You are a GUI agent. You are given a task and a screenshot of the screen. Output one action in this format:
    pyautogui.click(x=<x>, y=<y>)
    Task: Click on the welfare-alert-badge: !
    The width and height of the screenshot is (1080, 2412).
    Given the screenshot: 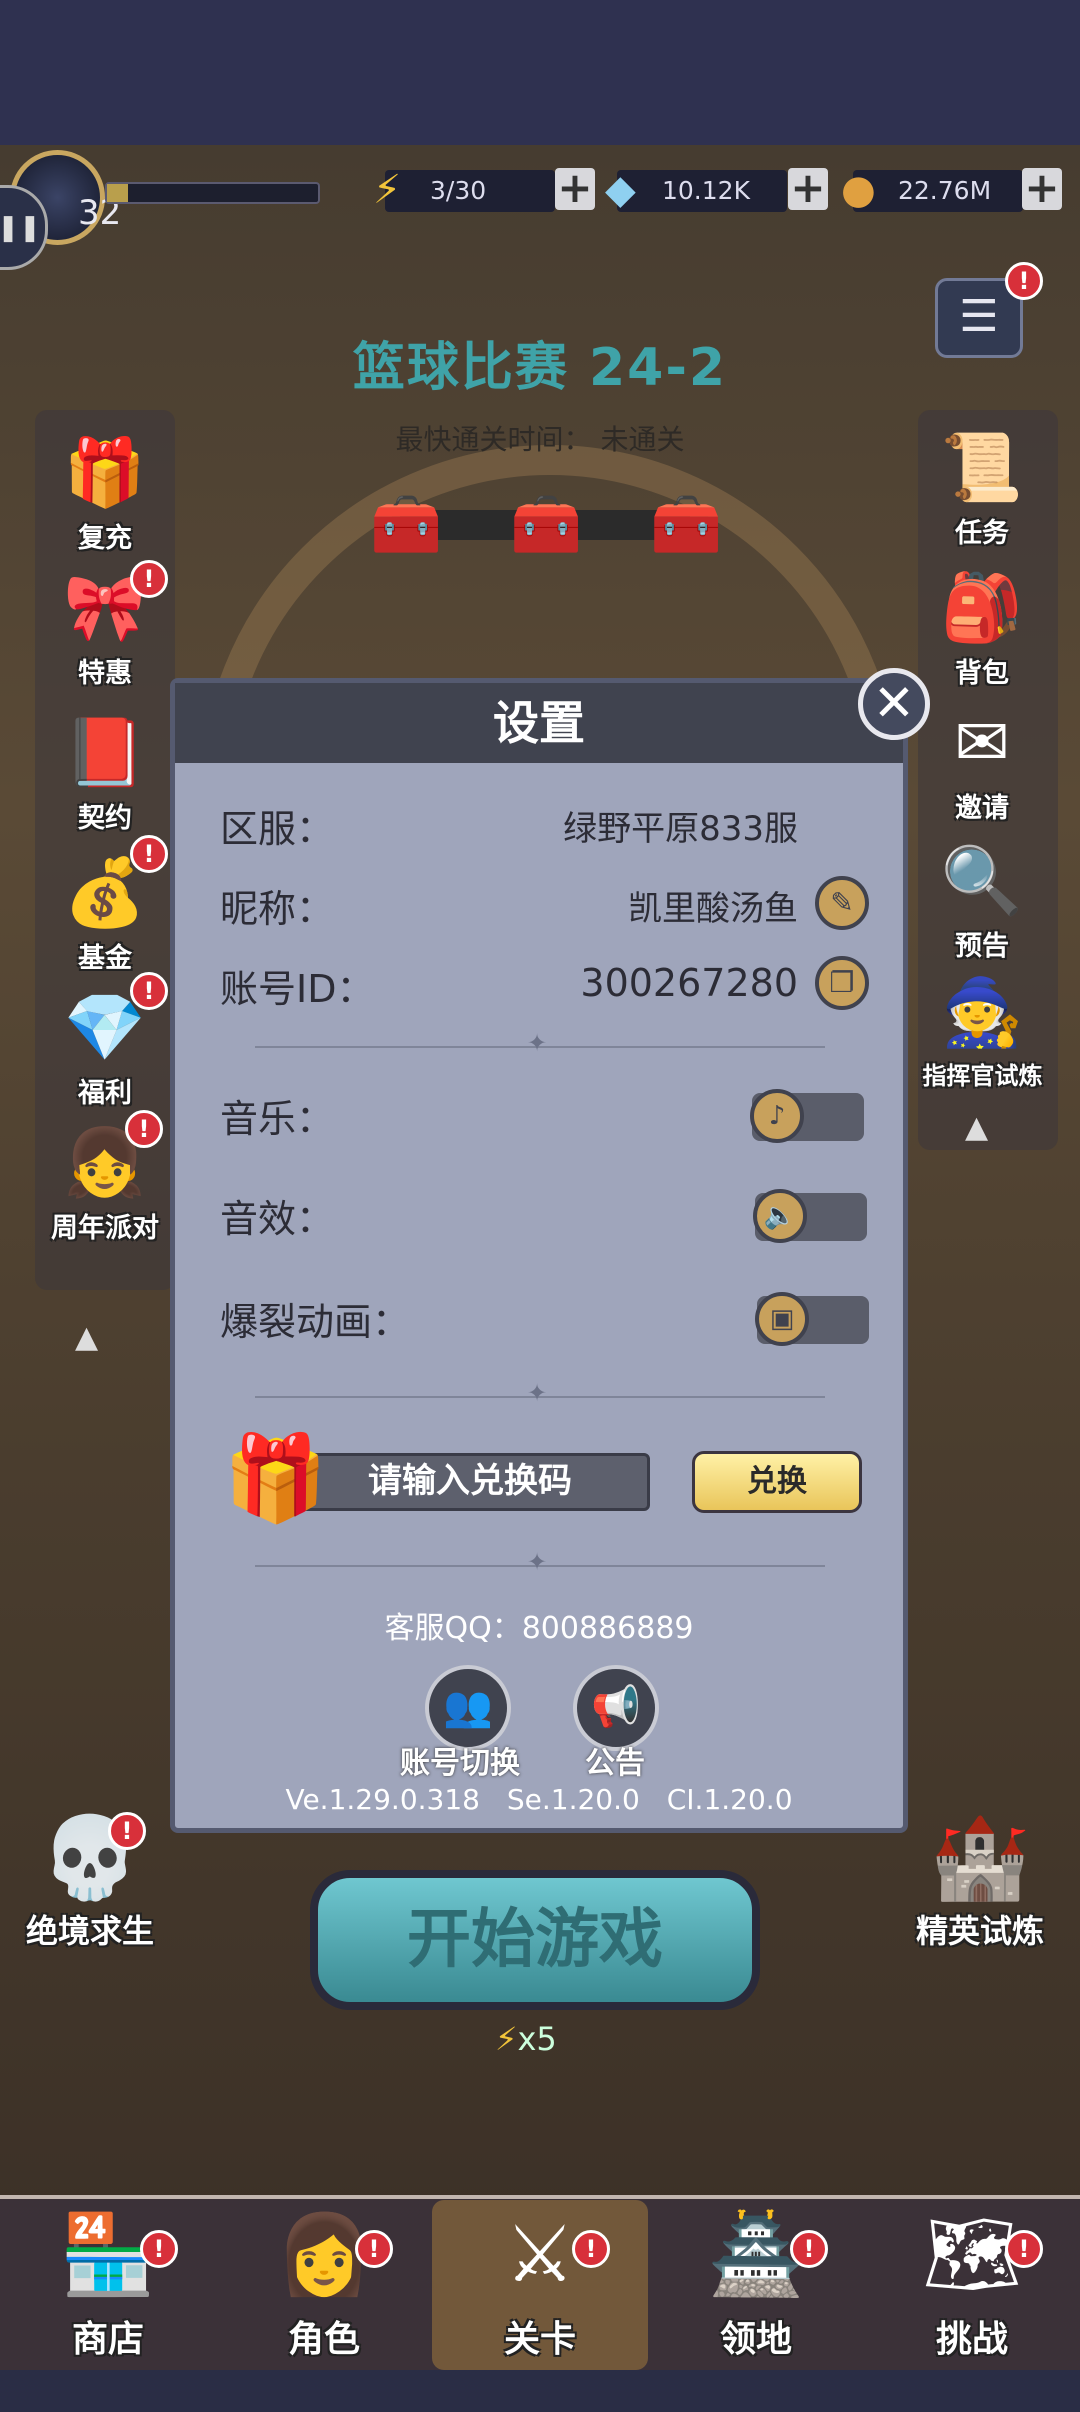 What is the action you would take?
    pyautogui.click(x=149, y=991)
    